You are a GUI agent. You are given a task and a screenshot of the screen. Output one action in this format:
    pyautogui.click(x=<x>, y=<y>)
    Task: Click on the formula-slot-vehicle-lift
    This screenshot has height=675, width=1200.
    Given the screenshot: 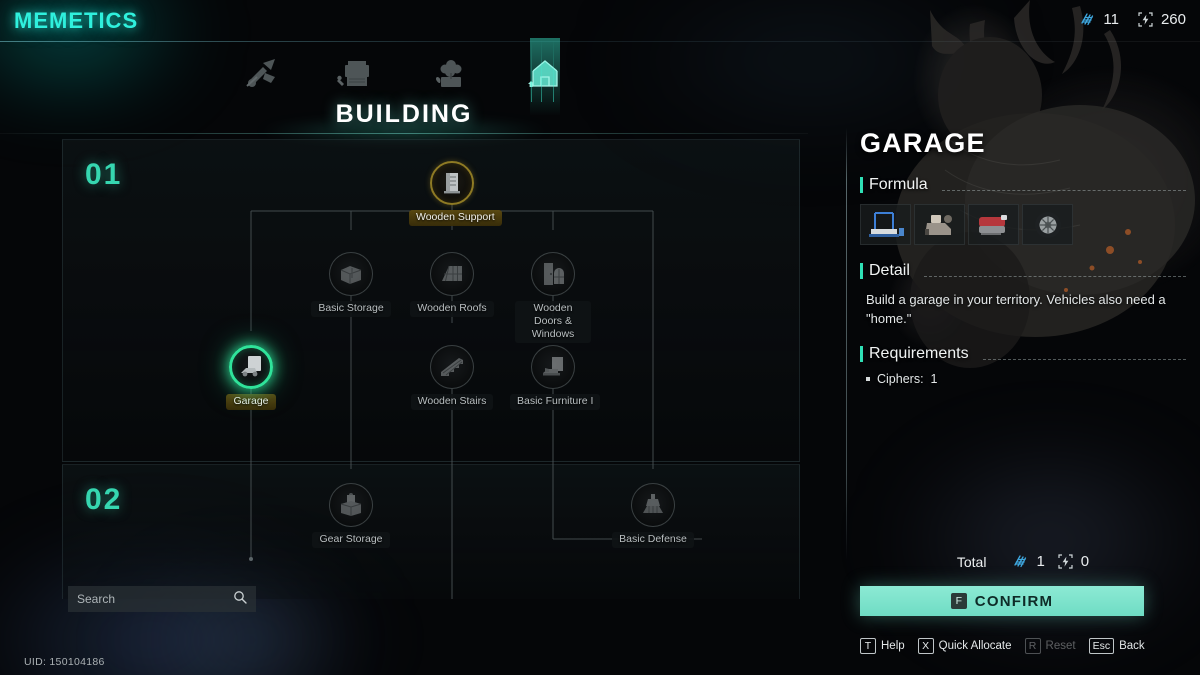 What is the action you would take?
    pyautogui.click(x=885, y=224)
    